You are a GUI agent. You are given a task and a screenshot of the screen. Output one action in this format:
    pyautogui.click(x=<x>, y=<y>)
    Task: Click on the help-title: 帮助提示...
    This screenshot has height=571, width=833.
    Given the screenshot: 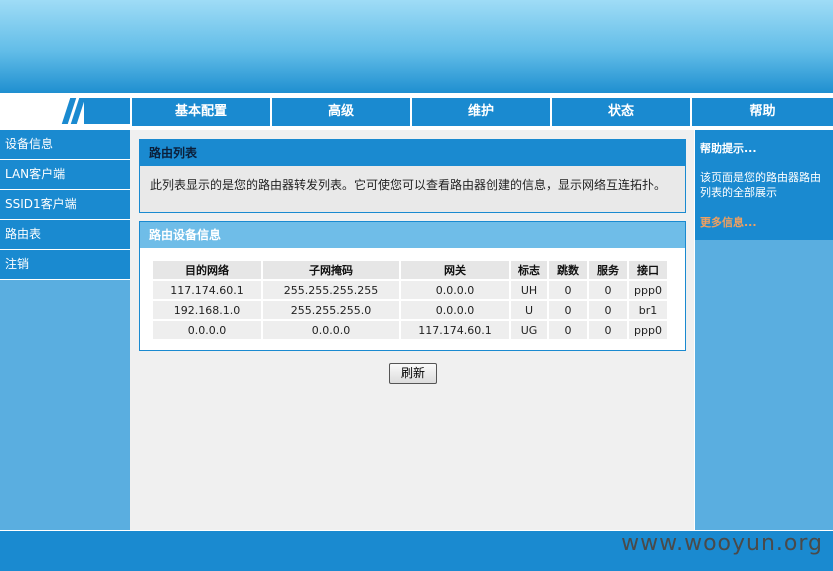 What is the action you would take?
    pyautogui.click(x=728, y=148)
    